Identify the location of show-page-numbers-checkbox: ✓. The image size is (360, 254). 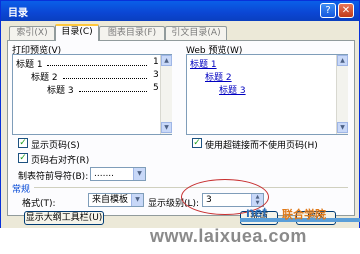
(23, 143).